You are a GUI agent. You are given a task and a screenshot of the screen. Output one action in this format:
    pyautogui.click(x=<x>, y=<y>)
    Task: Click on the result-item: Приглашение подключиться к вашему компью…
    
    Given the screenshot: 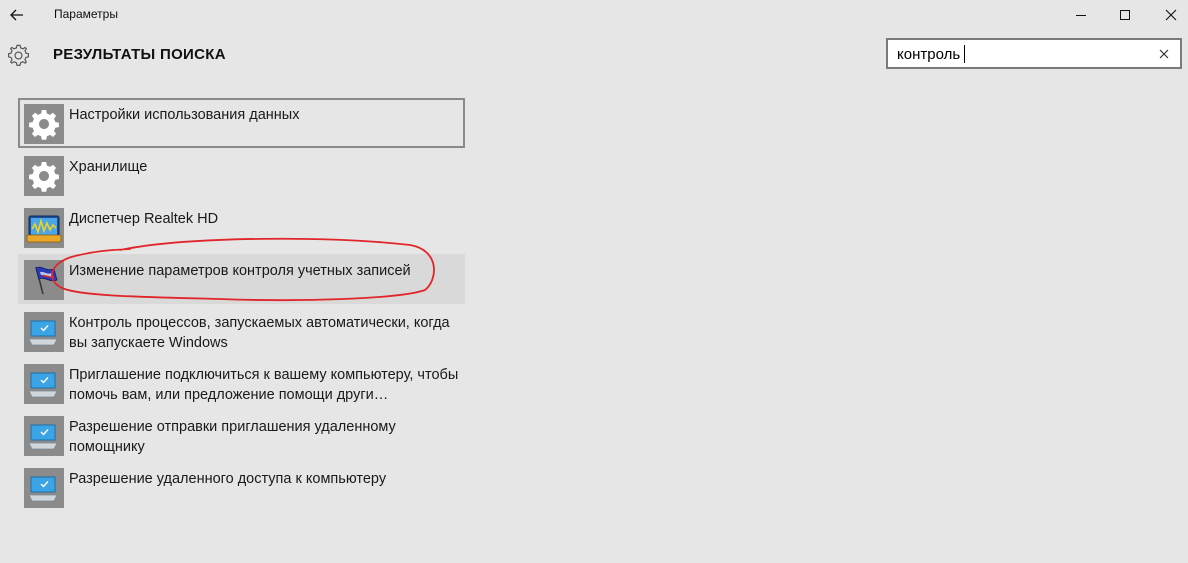 What is the action you would take?
    pyautogui.click(x=241, y=383)
    